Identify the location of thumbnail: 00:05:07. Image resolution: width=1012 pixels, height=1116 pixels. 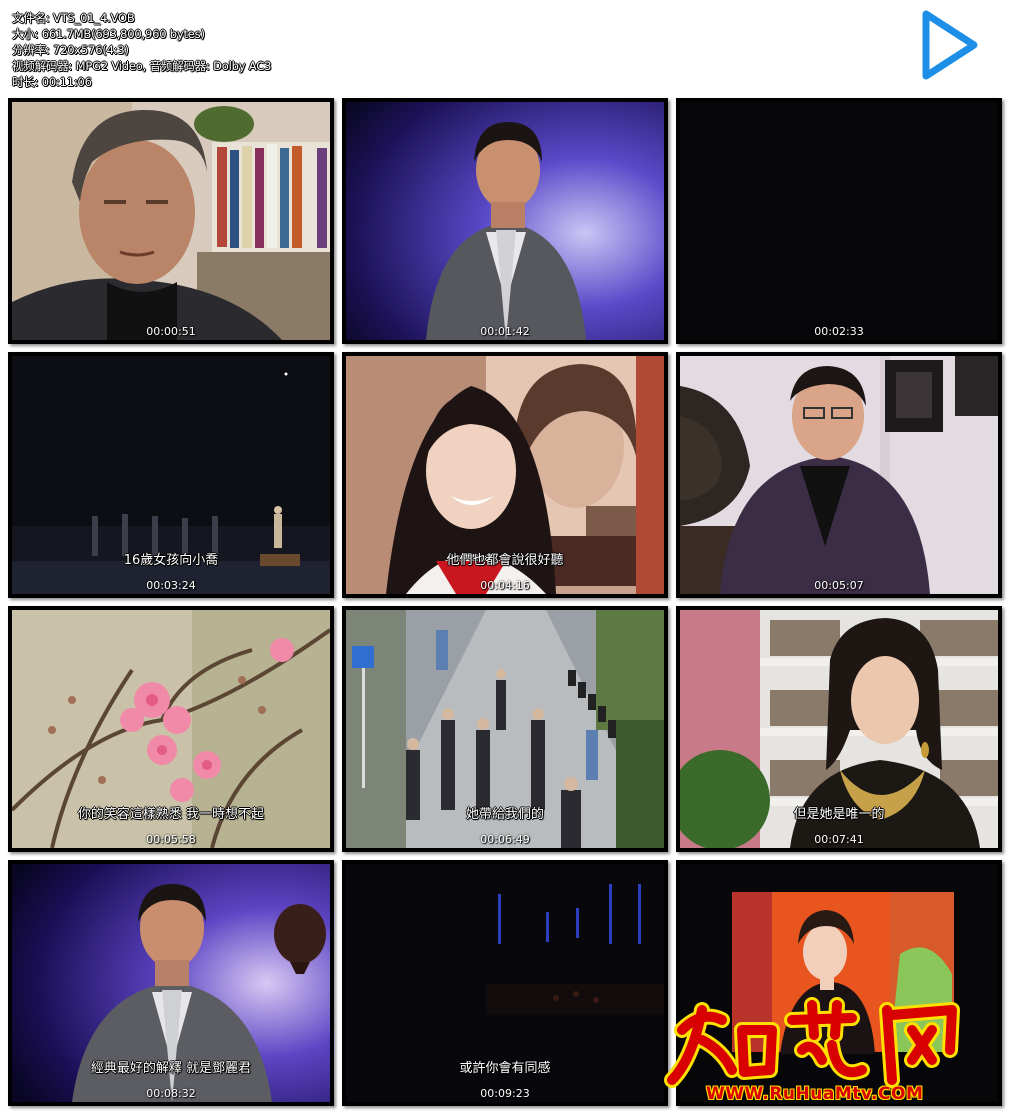
(839, 475).